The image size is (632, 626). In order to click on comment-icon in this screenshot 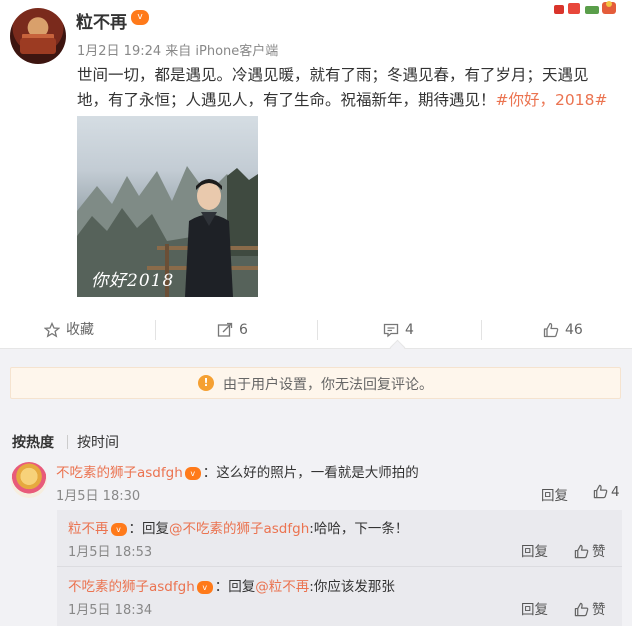, I will do `click(391, 330)`.